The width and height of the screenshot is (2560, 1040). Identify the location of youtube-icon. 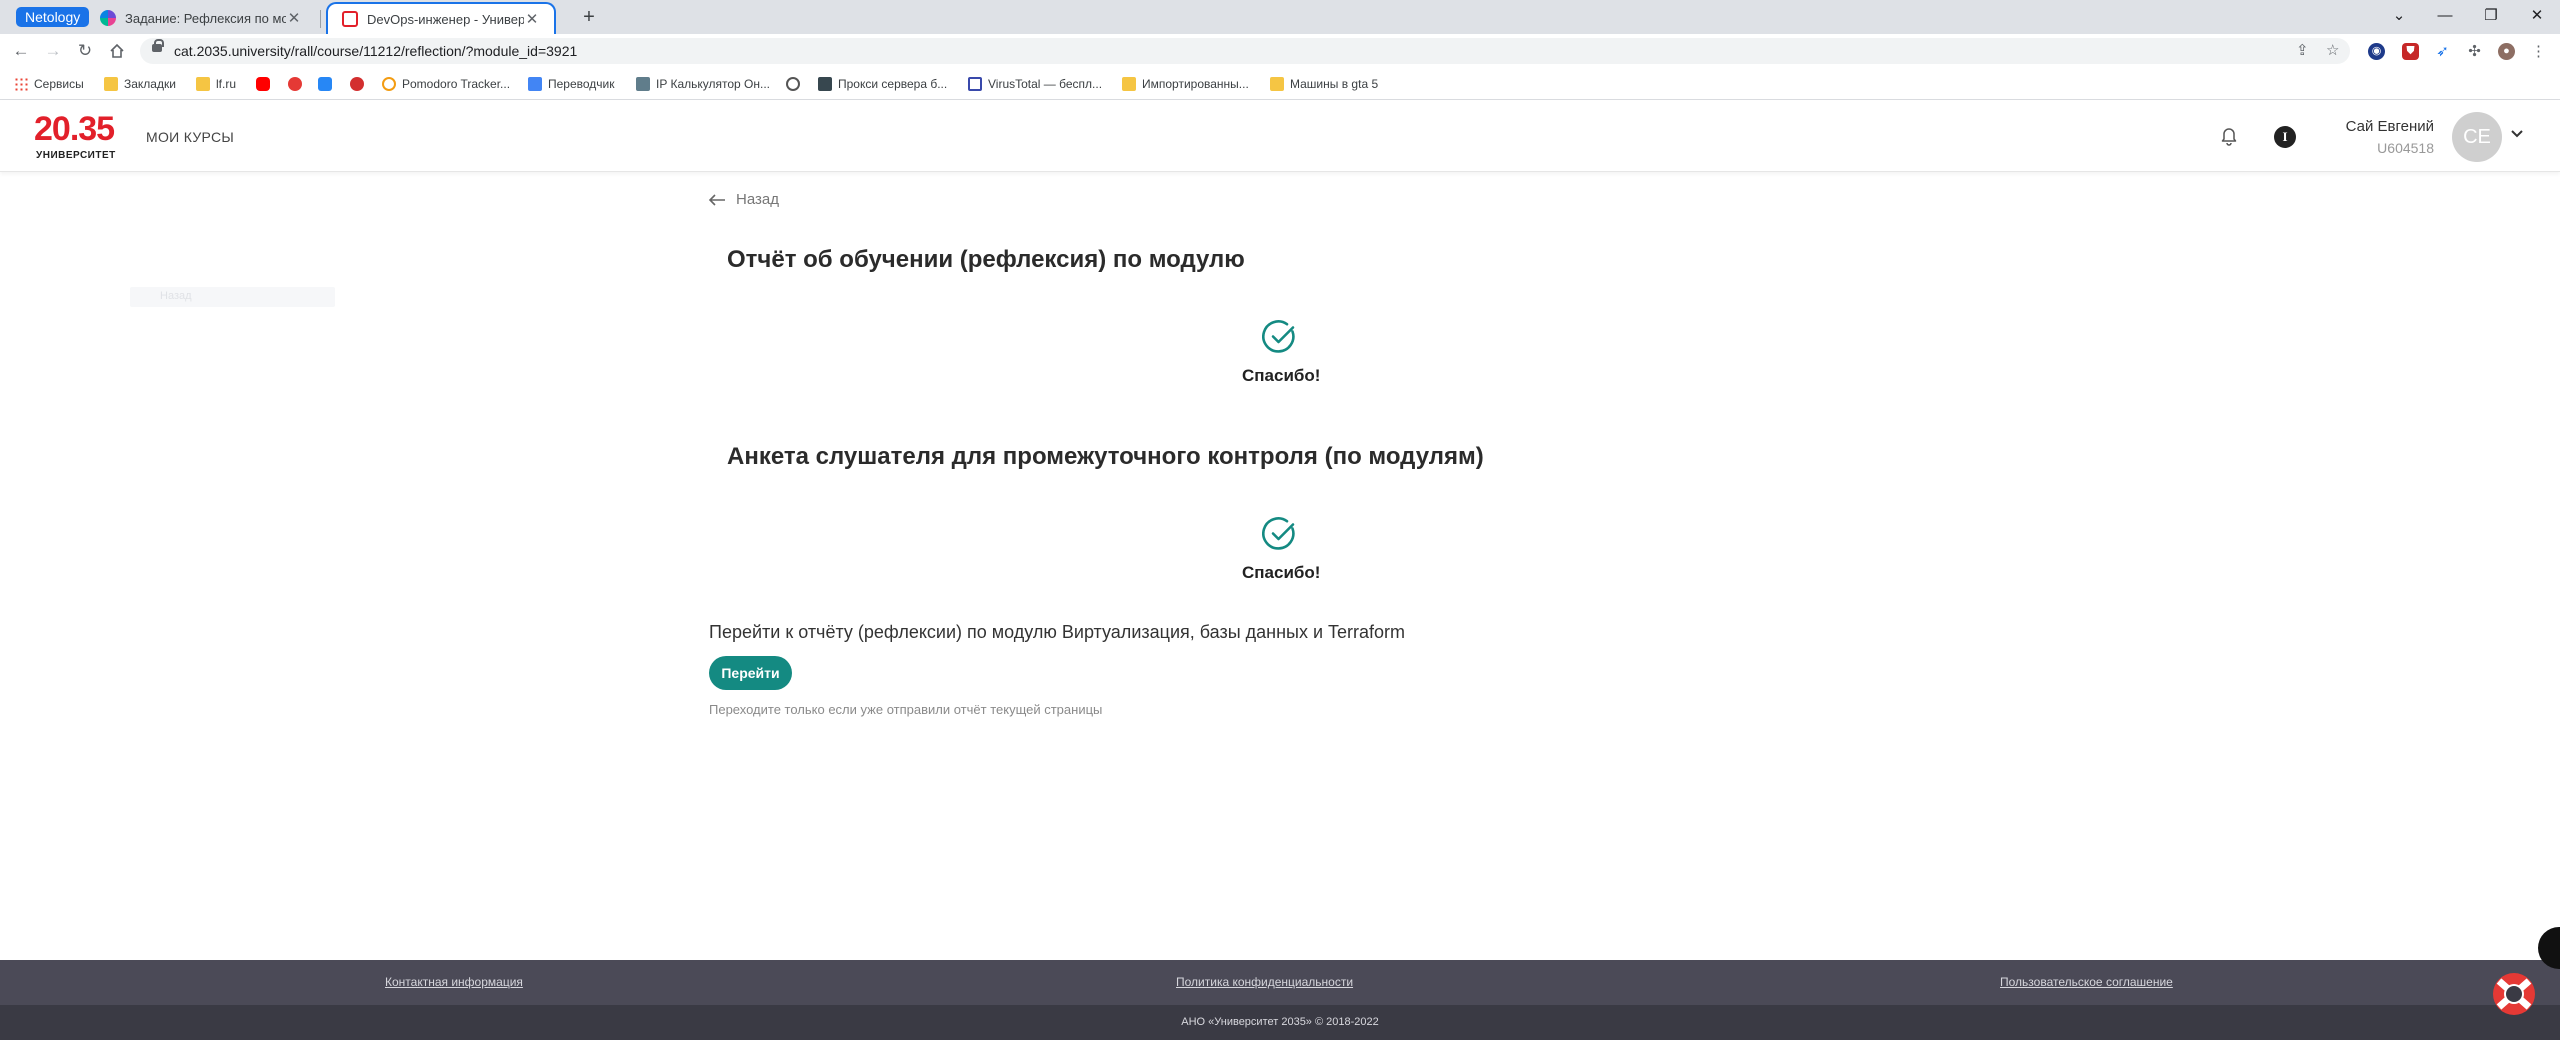
(263, 84).